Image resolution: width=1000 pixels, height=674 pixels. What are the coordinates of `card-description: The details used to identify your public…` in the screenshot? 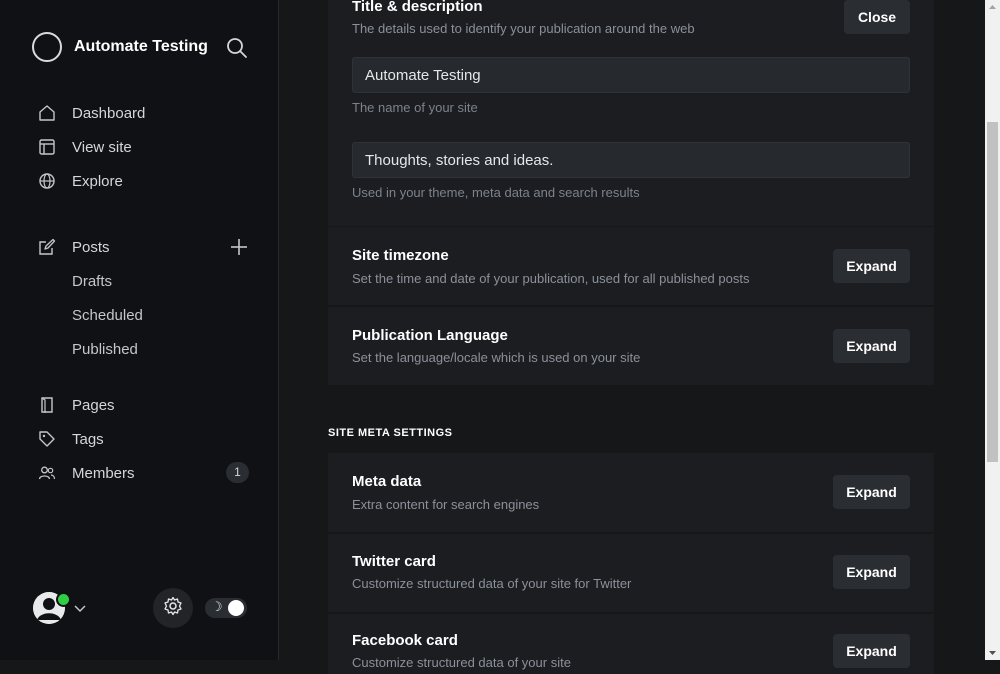 It's located at (523, 28).